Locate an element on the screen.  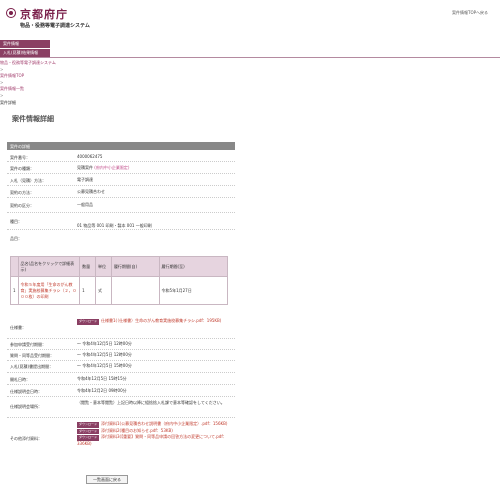
detail-value: ～ 令和4年12月5日 15時00分 is located at coordinates (104, 365).